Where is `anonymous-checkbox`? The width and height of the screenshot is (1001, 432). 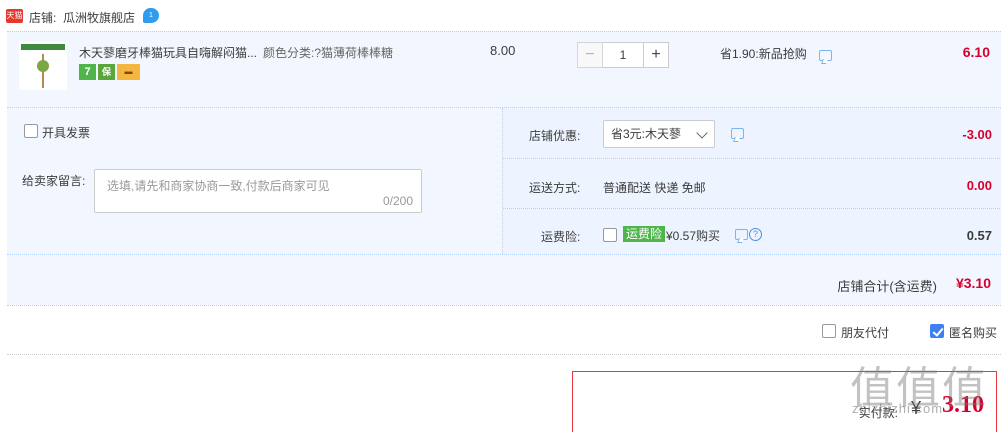
anonymous-checkbox is located at coordinates (937, 331).